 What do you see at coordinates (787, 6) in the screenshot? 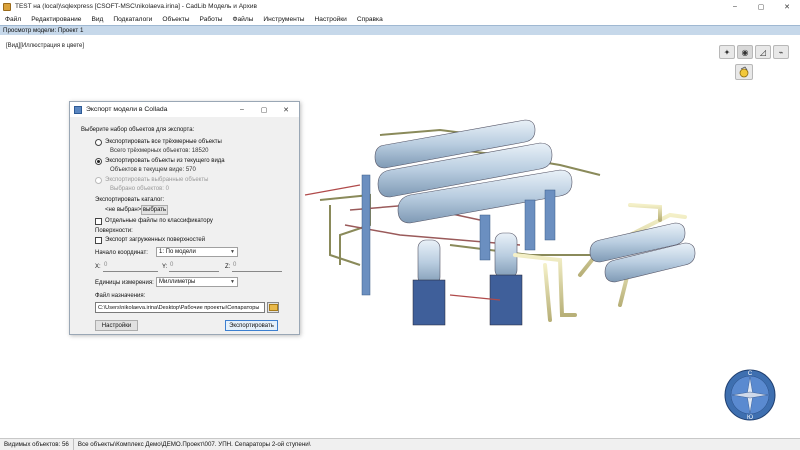
I see `close-button: ✕` at bounding box center [787, 6].